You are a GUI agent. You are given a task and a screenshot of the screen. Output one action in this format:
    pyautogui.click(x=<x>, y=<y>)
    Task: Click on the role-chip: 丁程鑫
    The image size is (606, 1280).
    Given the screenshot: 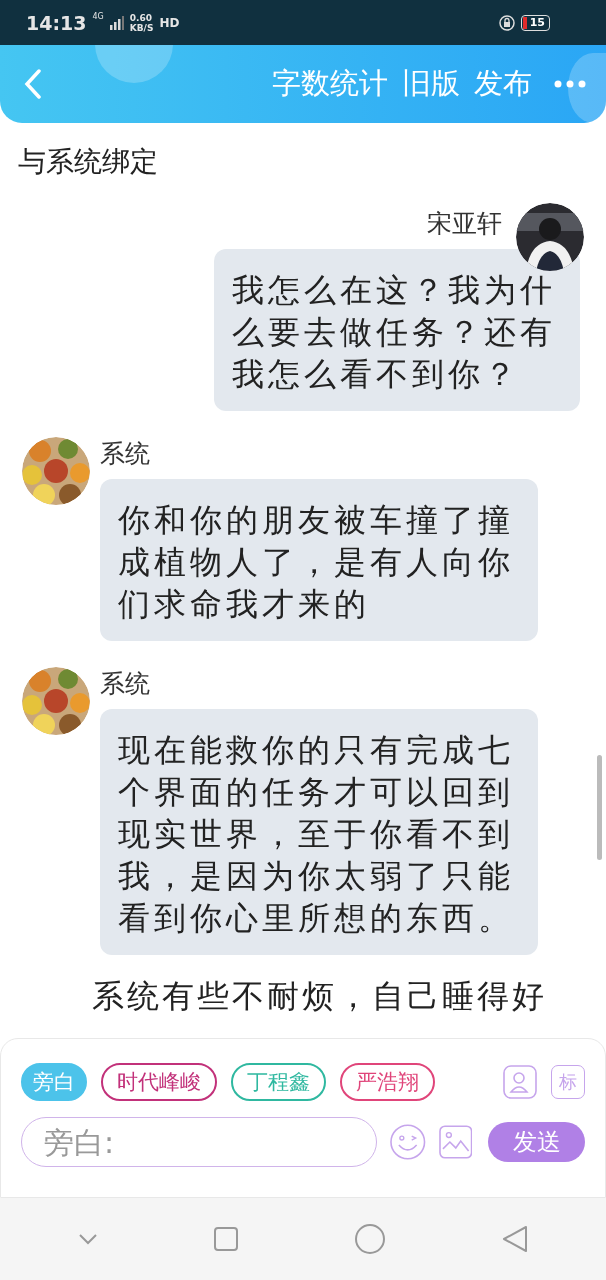 What is the action you would take?
    pyautogui.click(x=278, y=1082)
    